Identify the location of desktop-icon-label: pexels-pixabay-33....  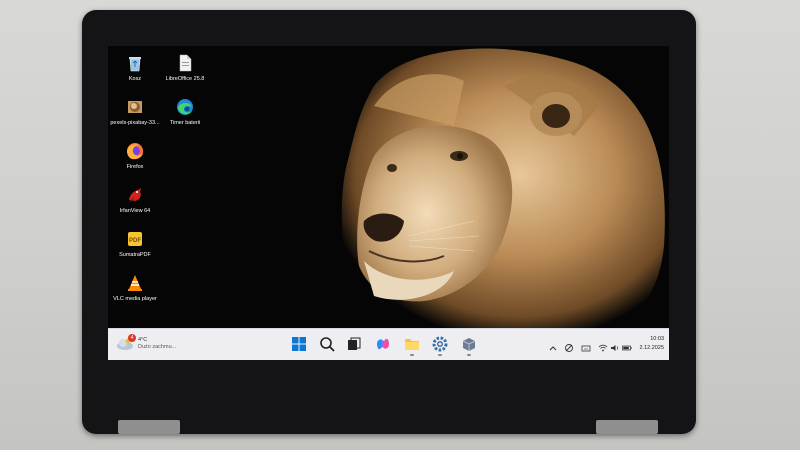
(135, 123).